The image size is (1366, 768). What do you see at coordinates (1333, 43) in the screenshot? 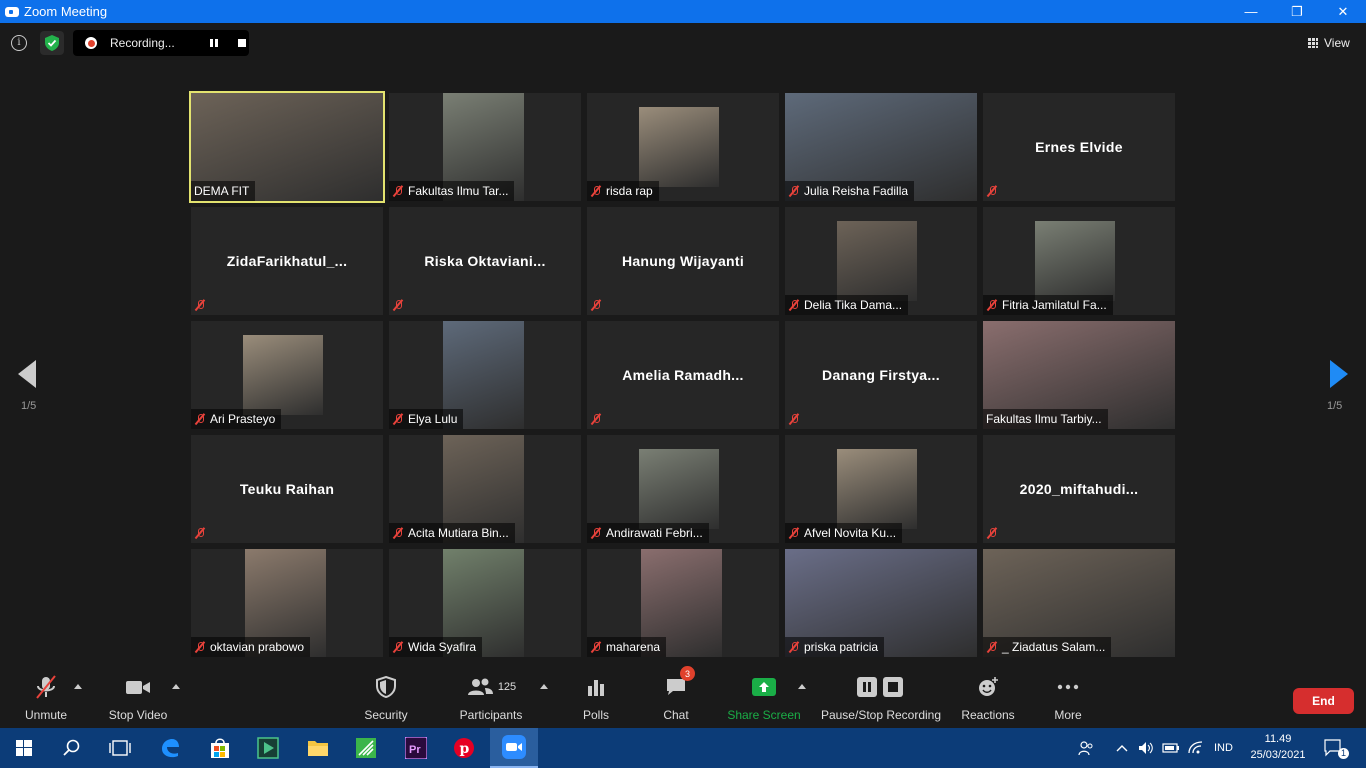
I see `view-button: View` at bounding box center [1333, 43].